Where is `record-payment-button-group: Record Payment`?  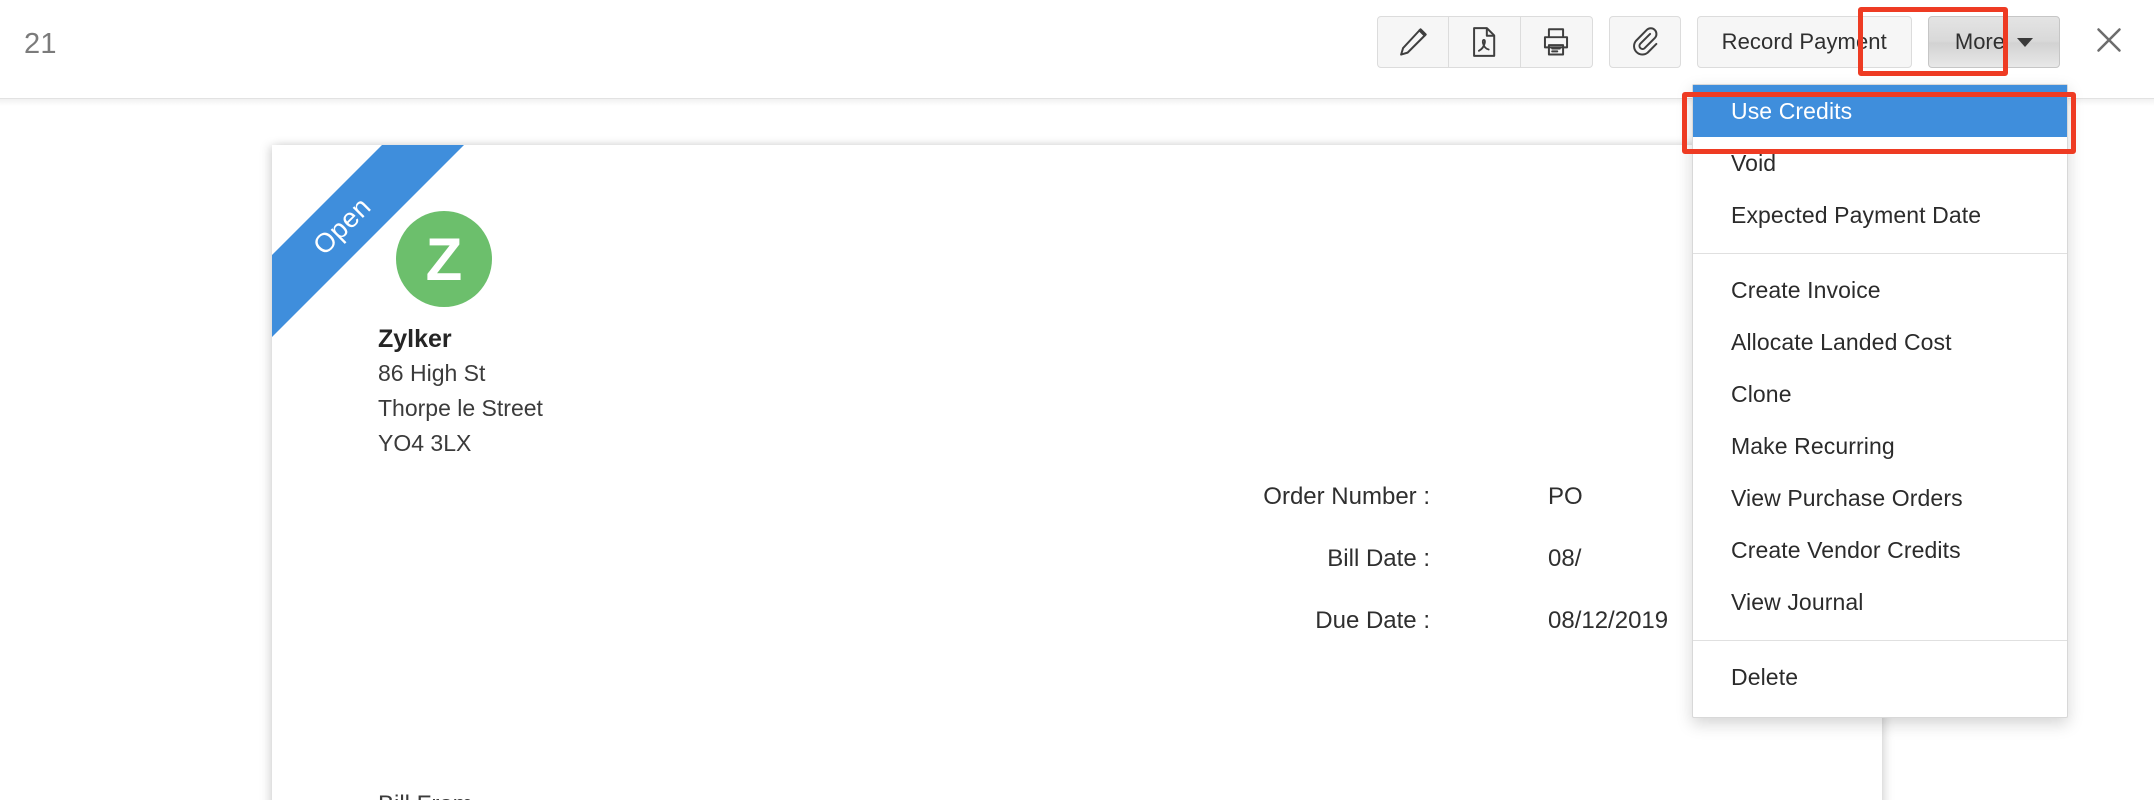
record-payment-button-group: Record Payment is located at coordinates (1804, 42).